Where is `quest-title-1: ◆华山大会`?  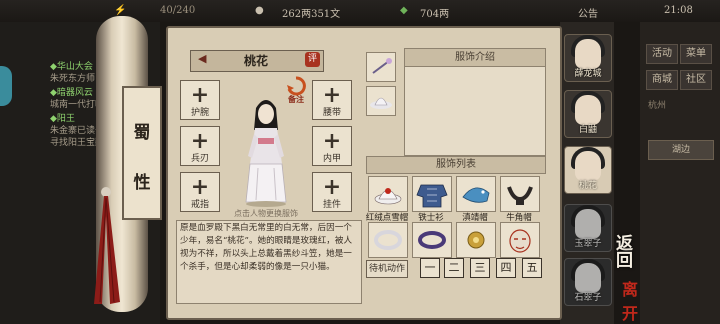
quest-title-1: ◆华山大会 is located at coordinates (71, 67).